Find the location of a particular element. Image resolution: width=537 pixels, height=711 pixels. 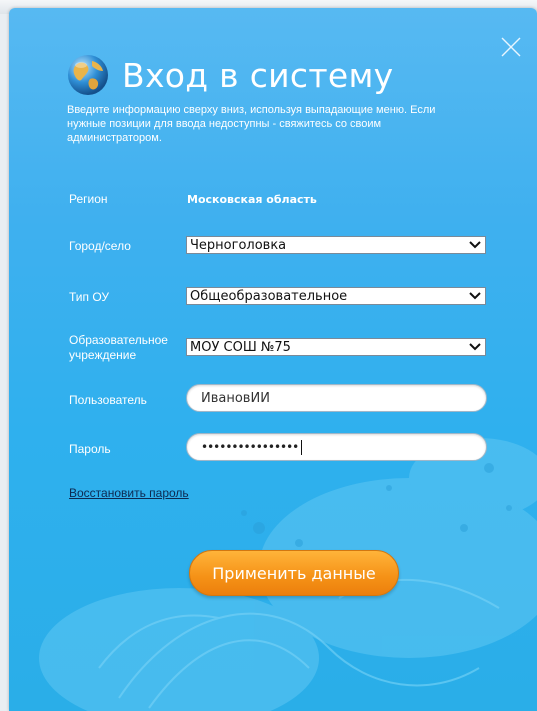

ou-type-select: Общеобразовательное is located at coordinates (336, 296).